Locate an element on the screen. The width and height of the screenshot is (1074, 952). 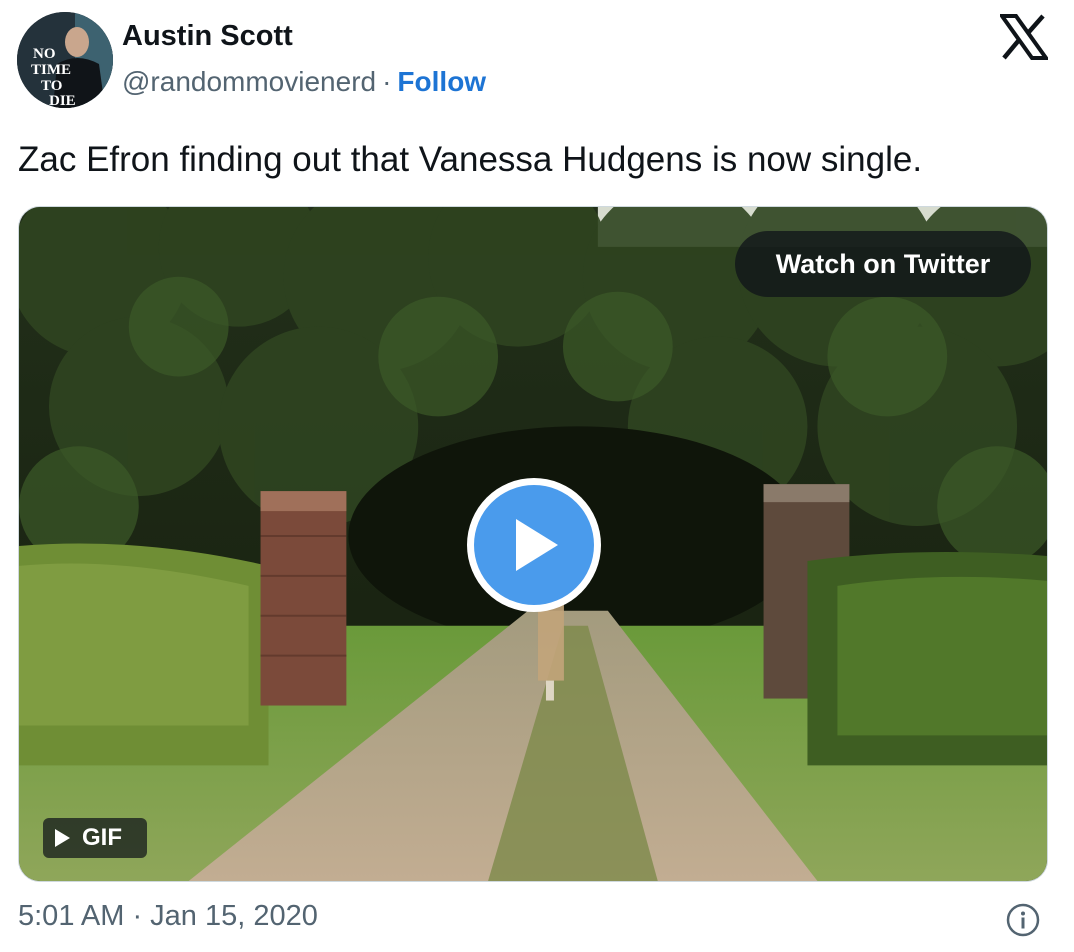
watch-on-twitter-button: Watch on Twitter is located at coordinates (883, 264).